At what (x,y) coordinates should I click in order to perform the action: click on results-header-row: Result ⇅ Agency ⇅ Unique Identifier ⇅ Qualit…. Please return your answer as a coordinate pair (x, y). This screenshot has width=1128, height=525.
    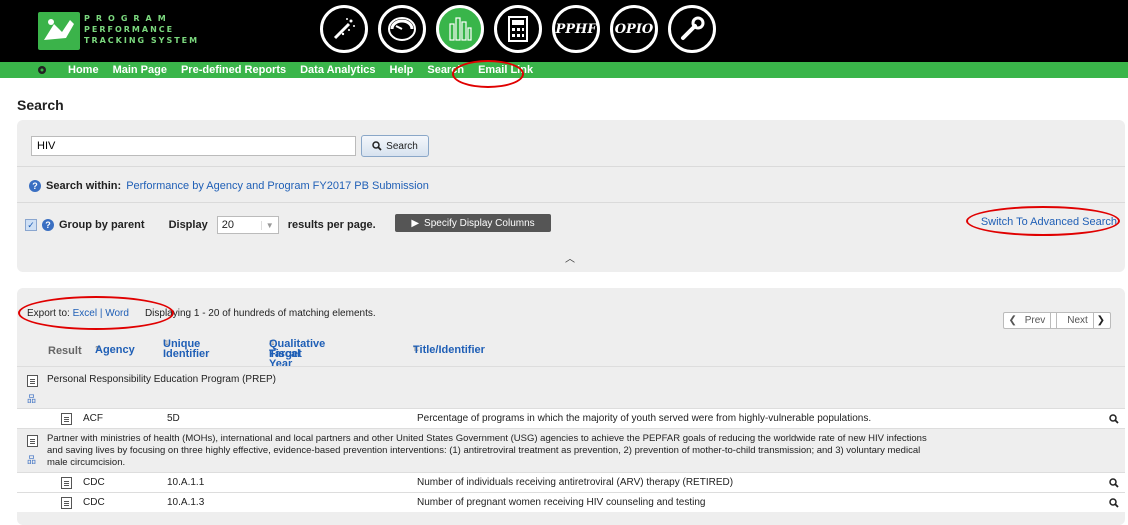
    Looking at the image, I should click on (571, 353).